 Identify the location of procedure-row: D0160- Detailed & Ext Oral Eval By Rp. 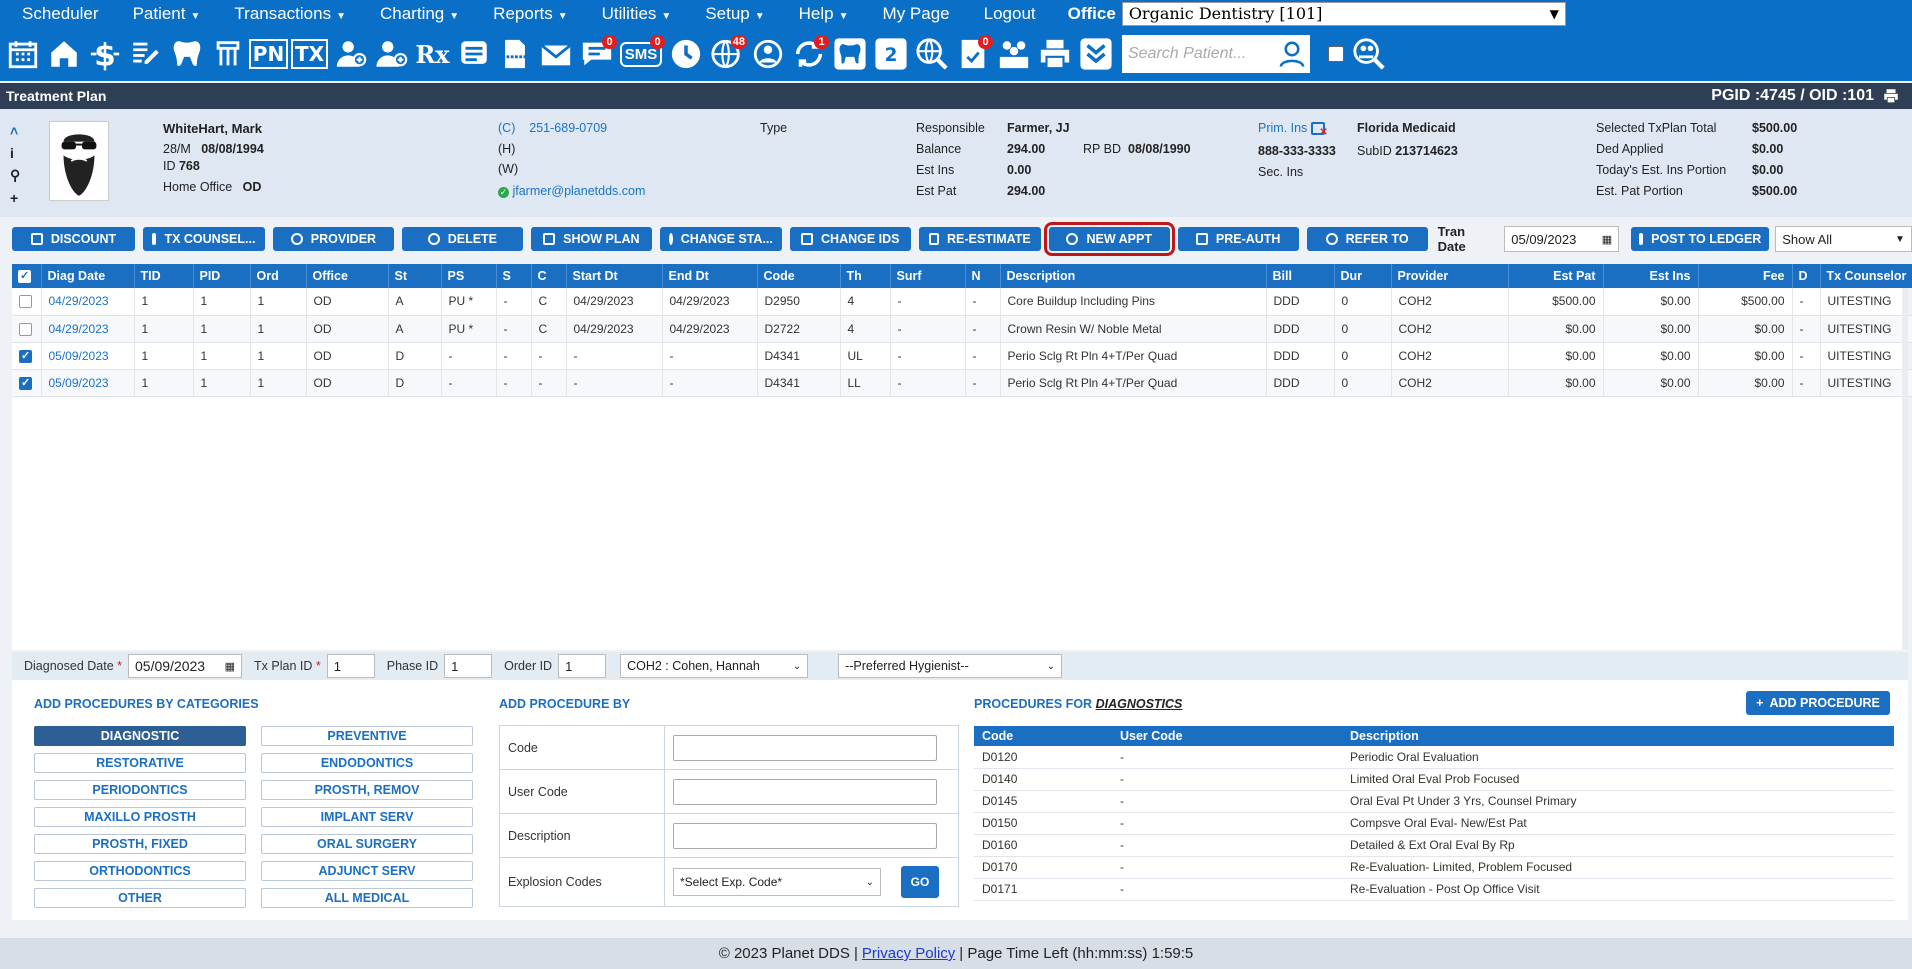
(1434, 845).